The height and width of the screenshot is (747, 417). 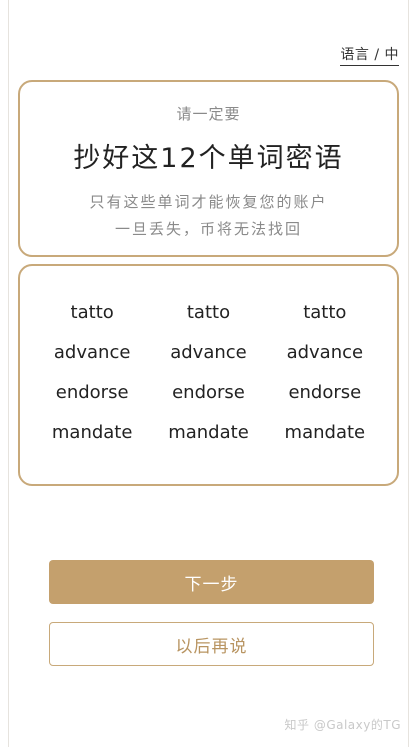 What do you see at coordinates (208, 229) in the screenshot?
I see `warning-line-2: 一旦丢失，币将无法找回` at bounding box center [208, 229].